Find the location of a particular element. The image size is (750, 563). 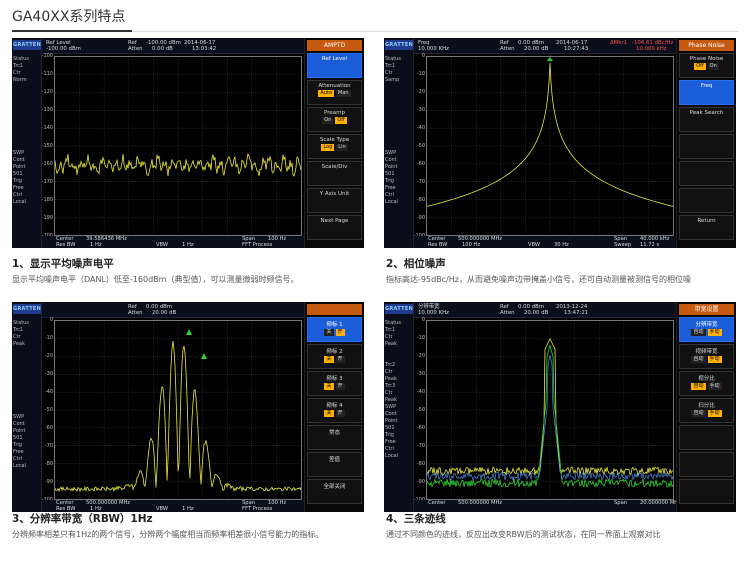

bottom-fft: FFT Process is located at coordinates (257, 245).